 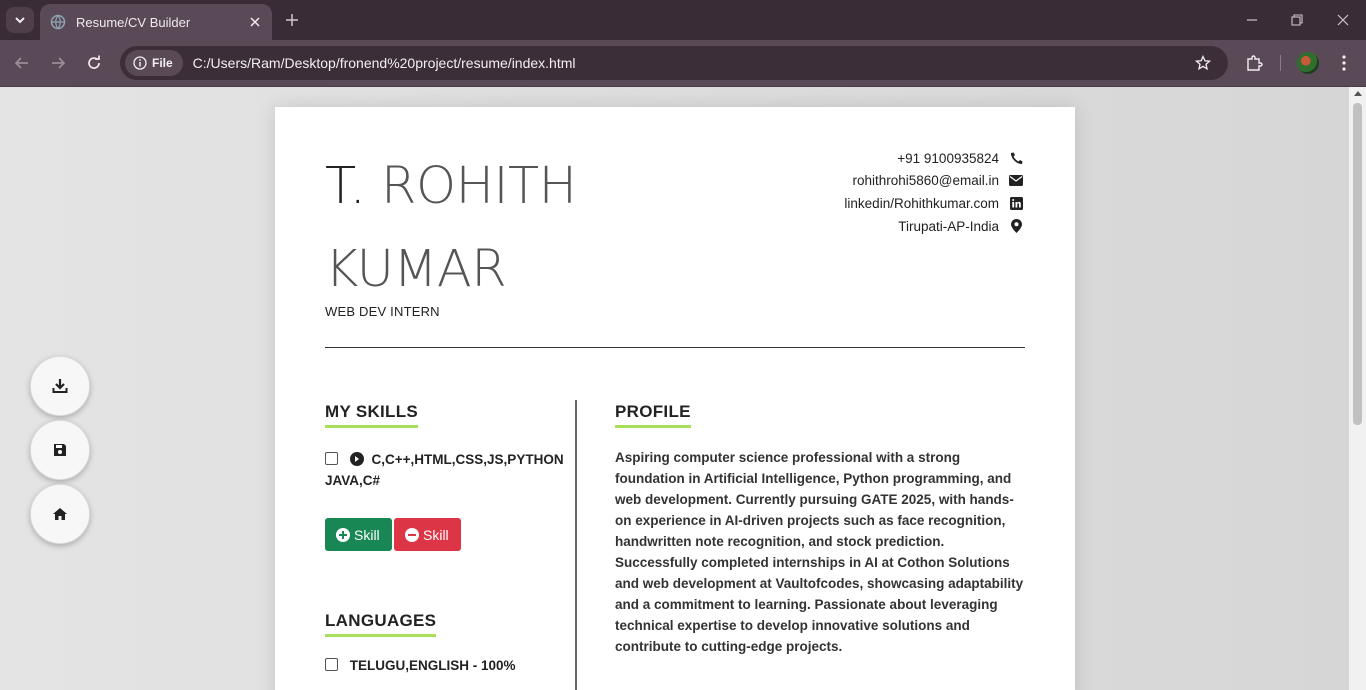 I want to click on home-button, so click(x=60, y=514).